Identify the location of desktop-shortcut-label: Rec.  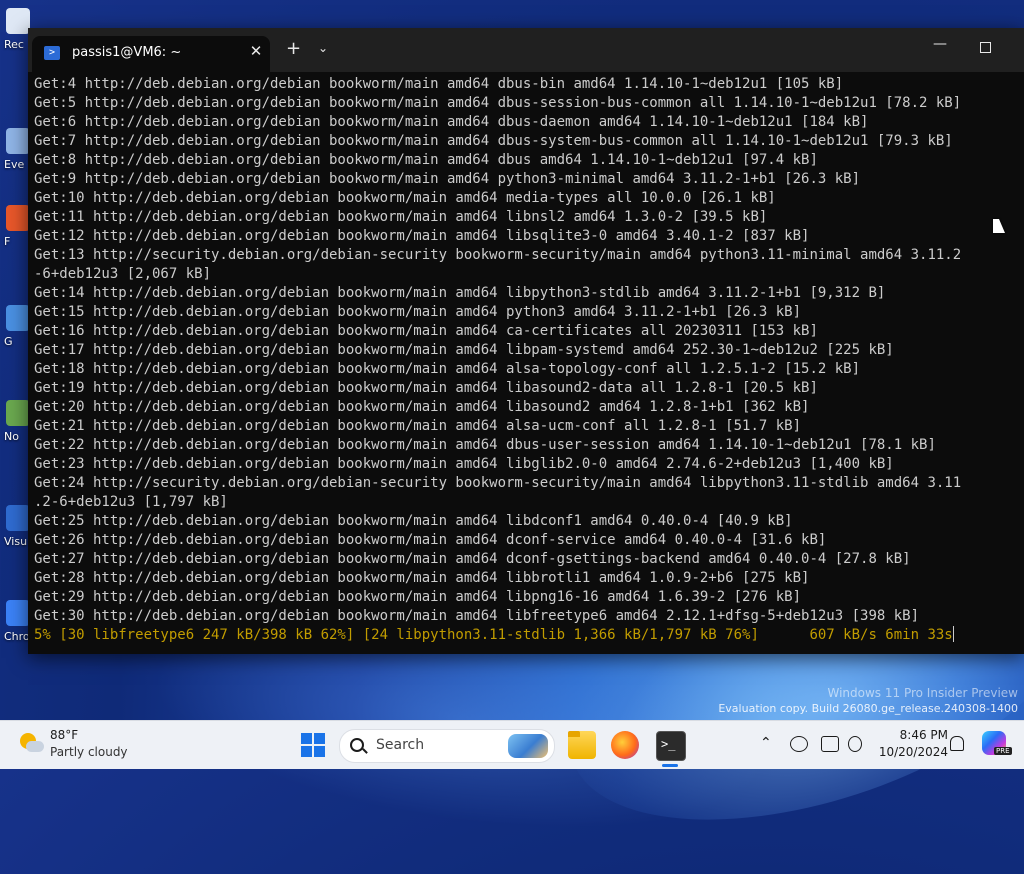
(14, 44).